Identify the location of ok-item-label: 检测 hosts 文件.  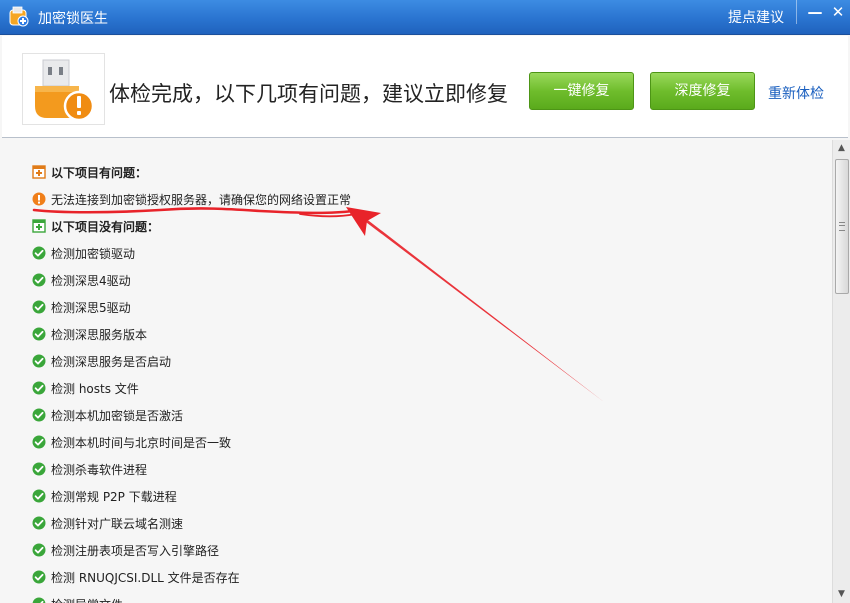
(95, 389).